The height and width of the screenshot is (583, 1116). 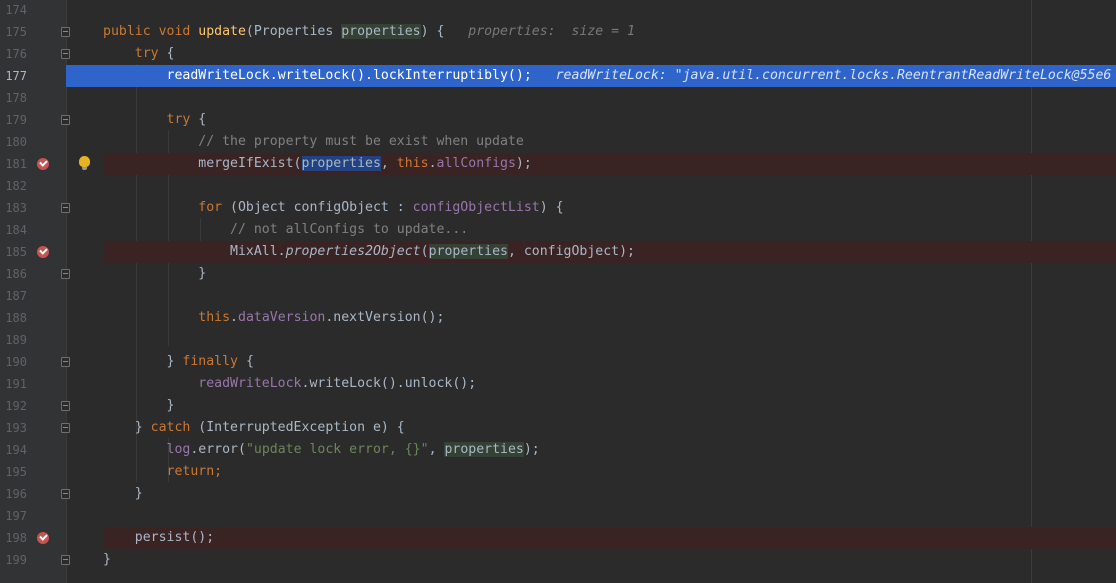 I want to click on line-number: 199, so click(x=13, y=560).